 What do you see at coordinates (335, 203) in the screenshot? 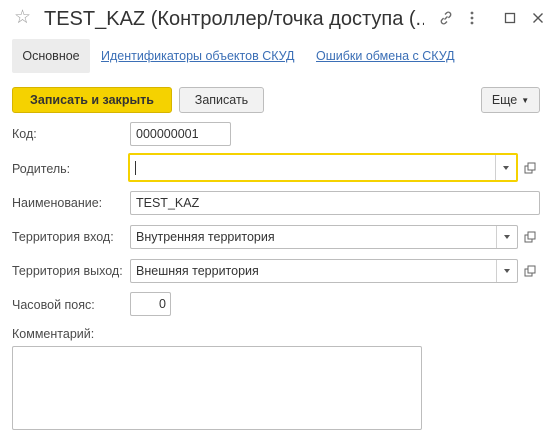
I see `name-field: TEST_KAZ` at bounding box center [335, 203].